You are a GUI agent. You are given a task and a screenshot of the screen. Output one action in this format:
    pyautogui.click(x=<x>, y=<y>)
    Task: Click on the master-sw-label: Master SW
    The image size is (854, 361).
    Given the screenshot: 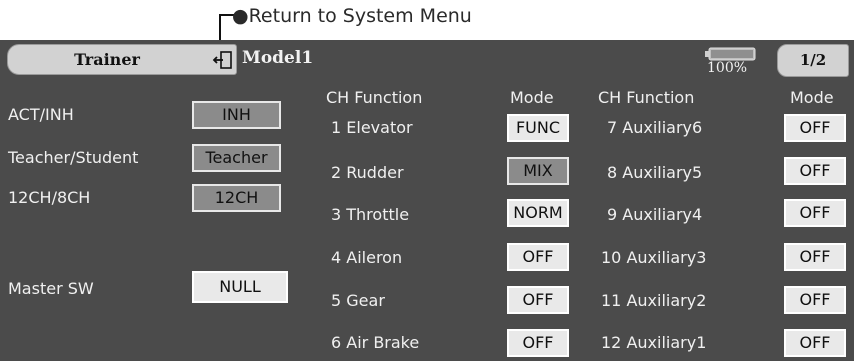 What is the action you would take?
    pyautogui.click(x=51, y=288)
    